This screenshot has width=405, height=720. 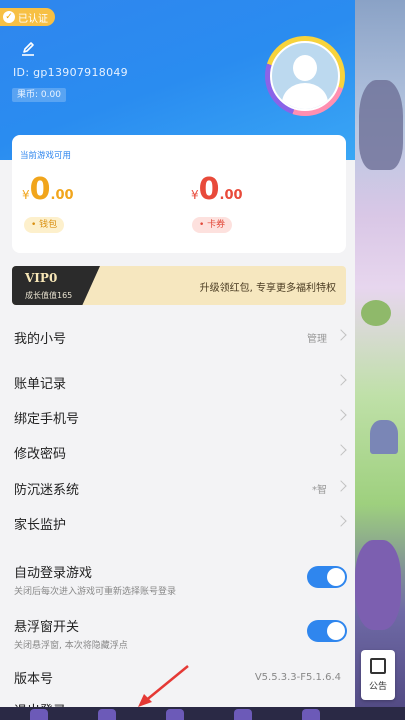 What do you see at coordinates (177, 488) in the screenshot?
I see `menu-item-anti-addiction: 防沉迷系统 *智` at bounding box center [177, 488].